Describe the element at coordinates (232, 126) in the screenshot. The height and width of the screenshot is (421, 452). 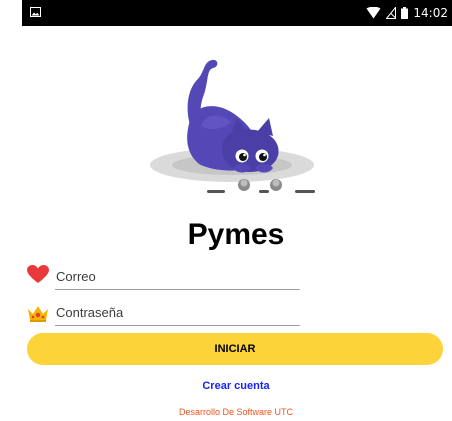
I see `cat-illustration` at that location.